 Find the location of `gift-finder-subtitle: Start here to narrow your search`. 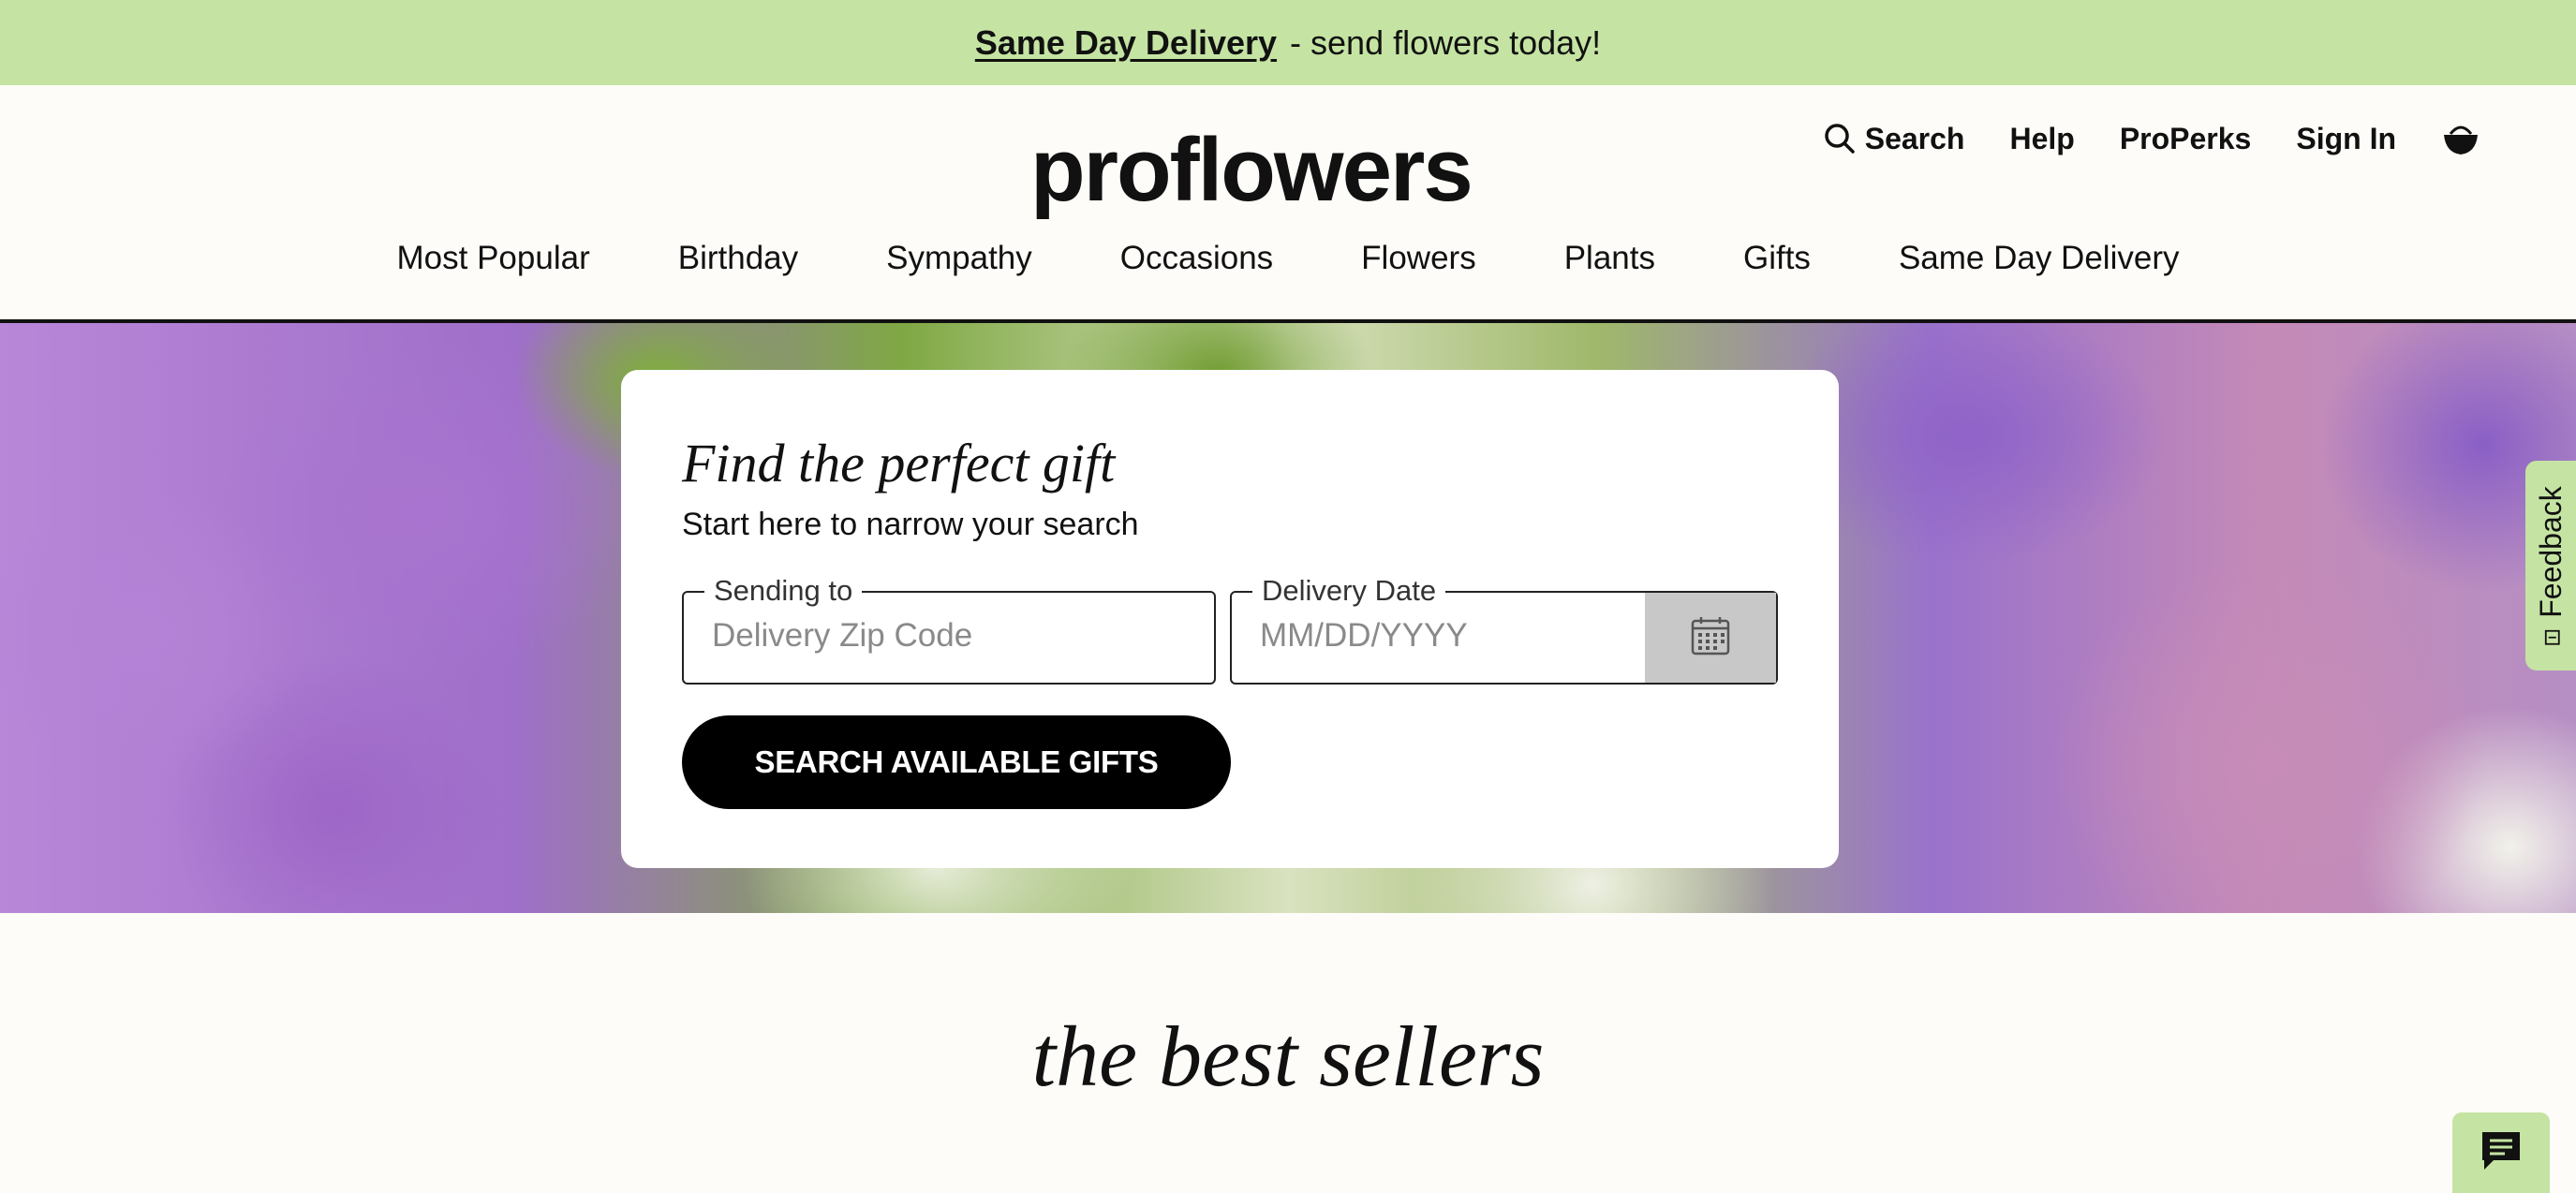

gift-finder-subtitle: Start here to narrow your search is located at coordinates (910, 524).